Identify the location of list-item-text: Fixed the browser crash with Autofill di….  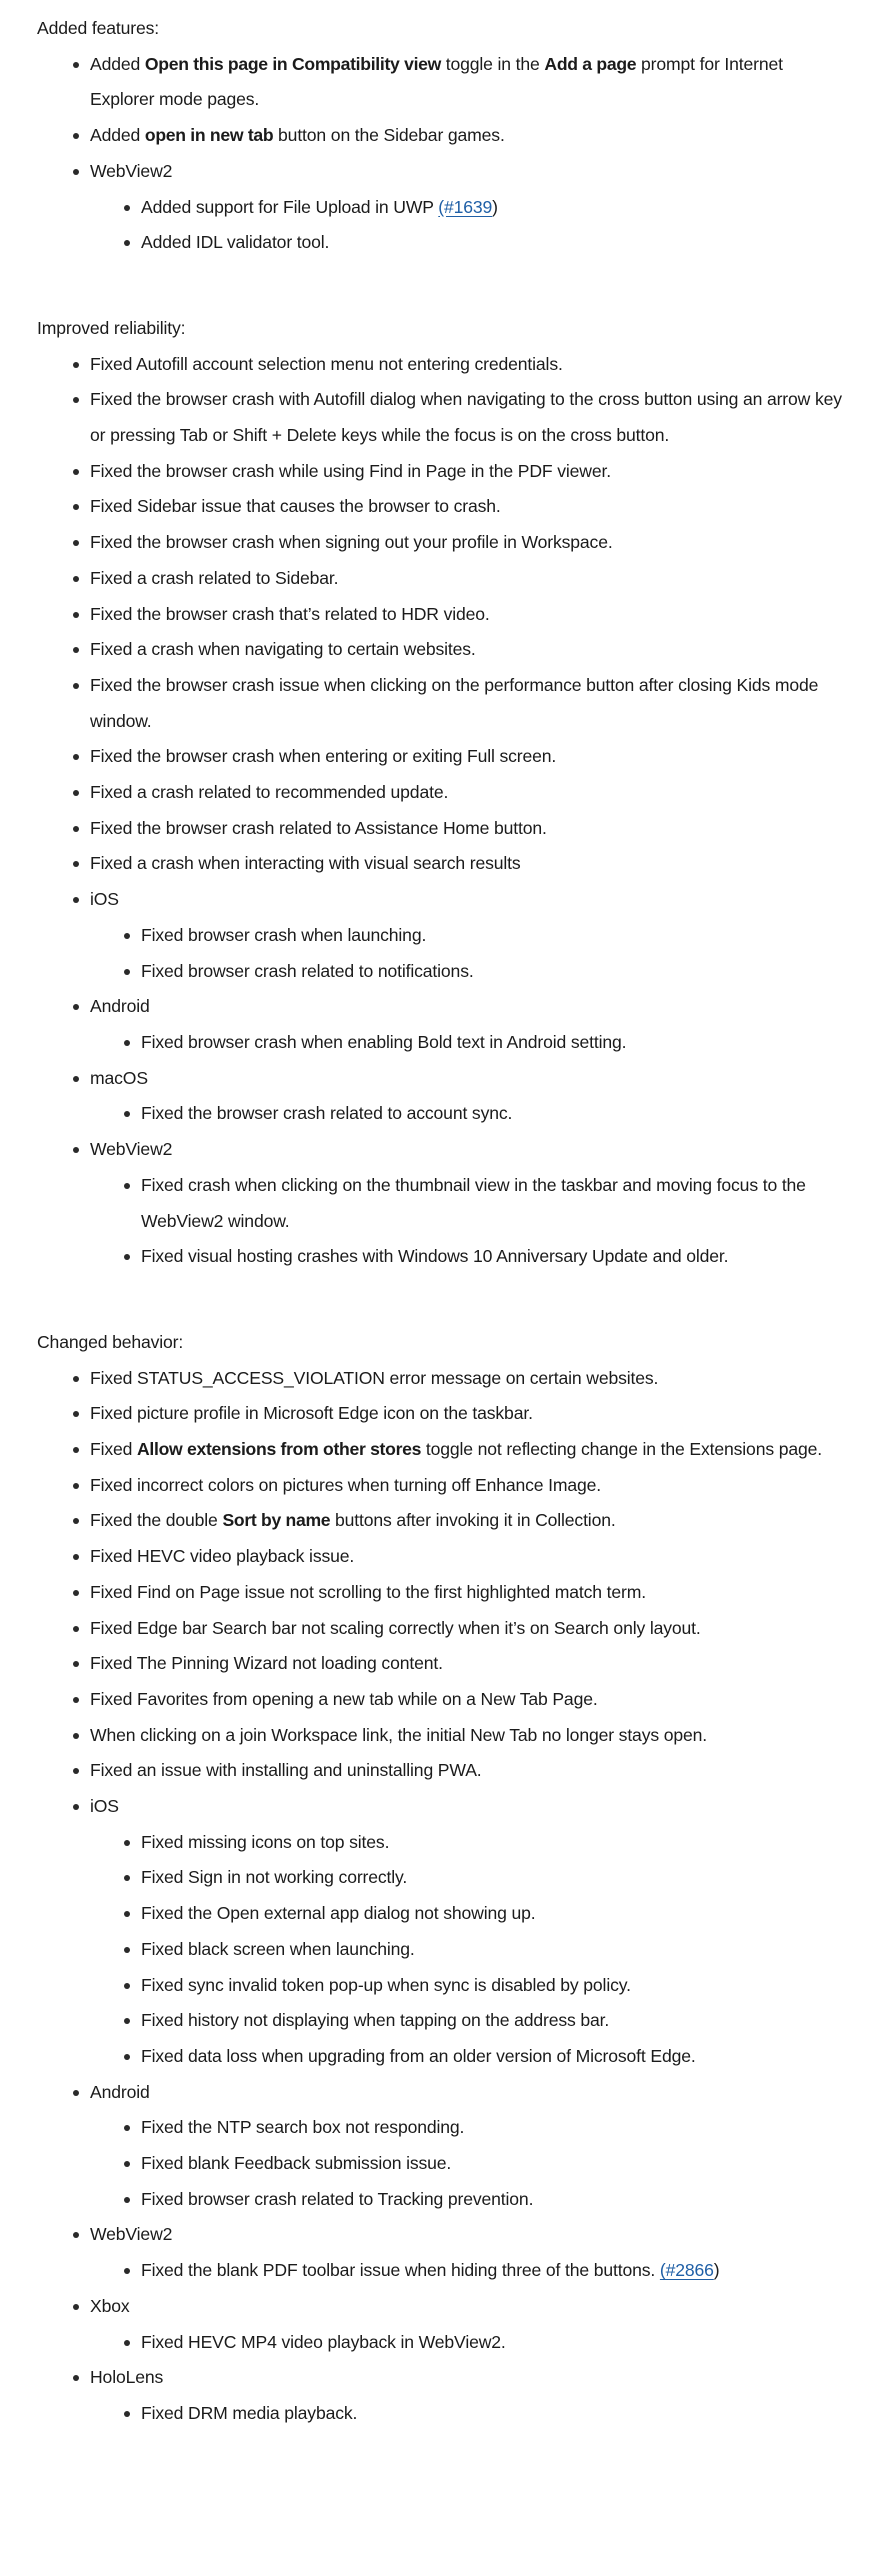
(470, 417).